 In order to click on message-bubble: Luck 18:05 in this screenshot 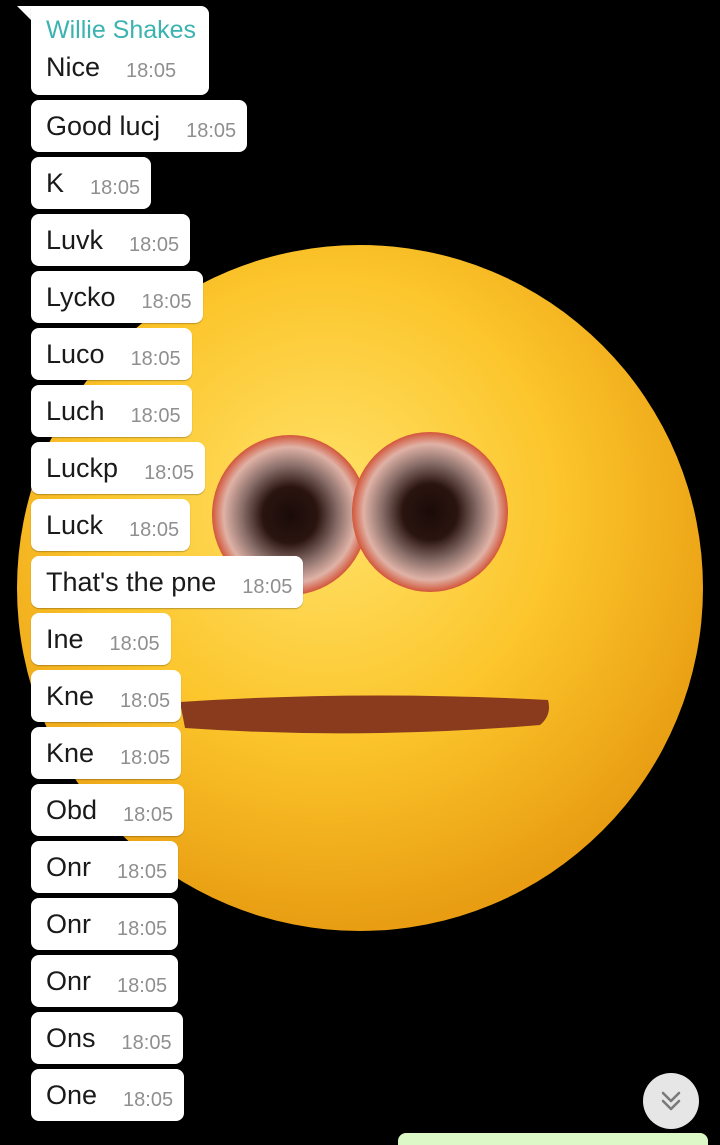, I will do `click(111, 525)`.